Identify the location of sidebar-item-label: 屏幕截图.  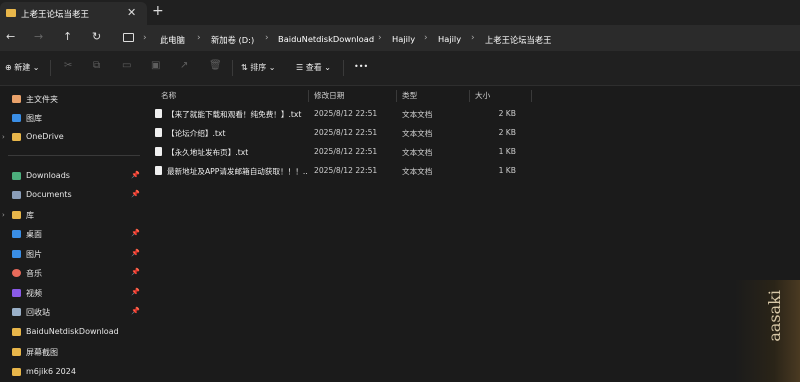
(42, 352).